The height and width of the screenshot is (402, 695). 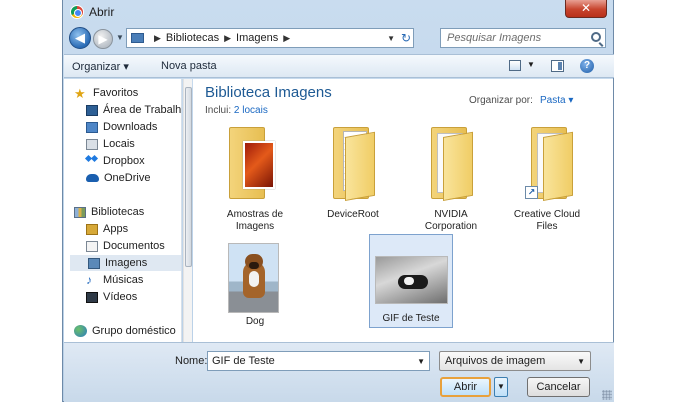 What do you see at coordinates (549, 164) in the screenshot?
I see `folder-shortcut-icon: ↗` at bounding box center [549, 164].